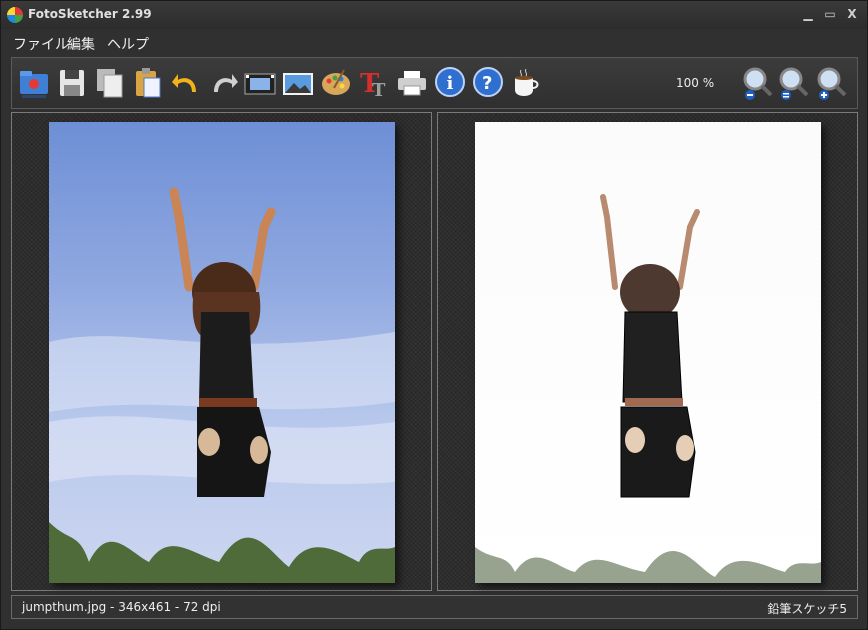 The image size is (868, 630). I want to click on file-info-text: jumpthum.jpg - 346x461 - 72 dpi, so click(121, 607).